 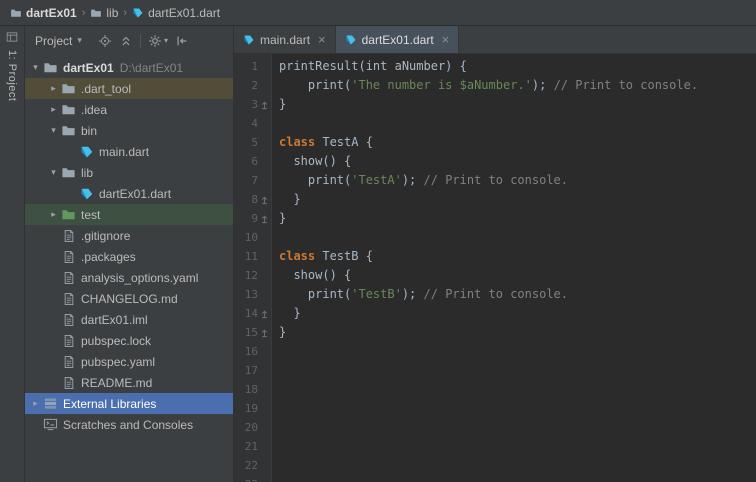 What do you see at coordinates (129, 256) in the screenshot?
I see `tree-item-packages: .packages` at bounding box center [129, 256].